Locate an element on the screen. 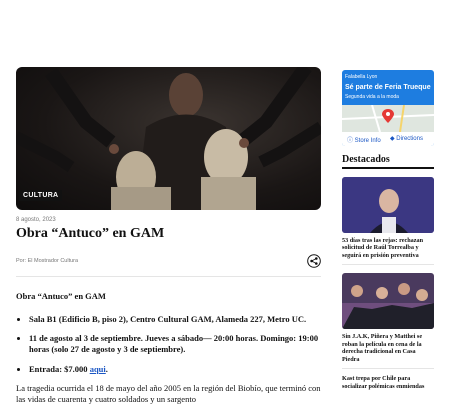 This screenshot has width=450, height=404. map-illustration is located at coordinates (388, 118).